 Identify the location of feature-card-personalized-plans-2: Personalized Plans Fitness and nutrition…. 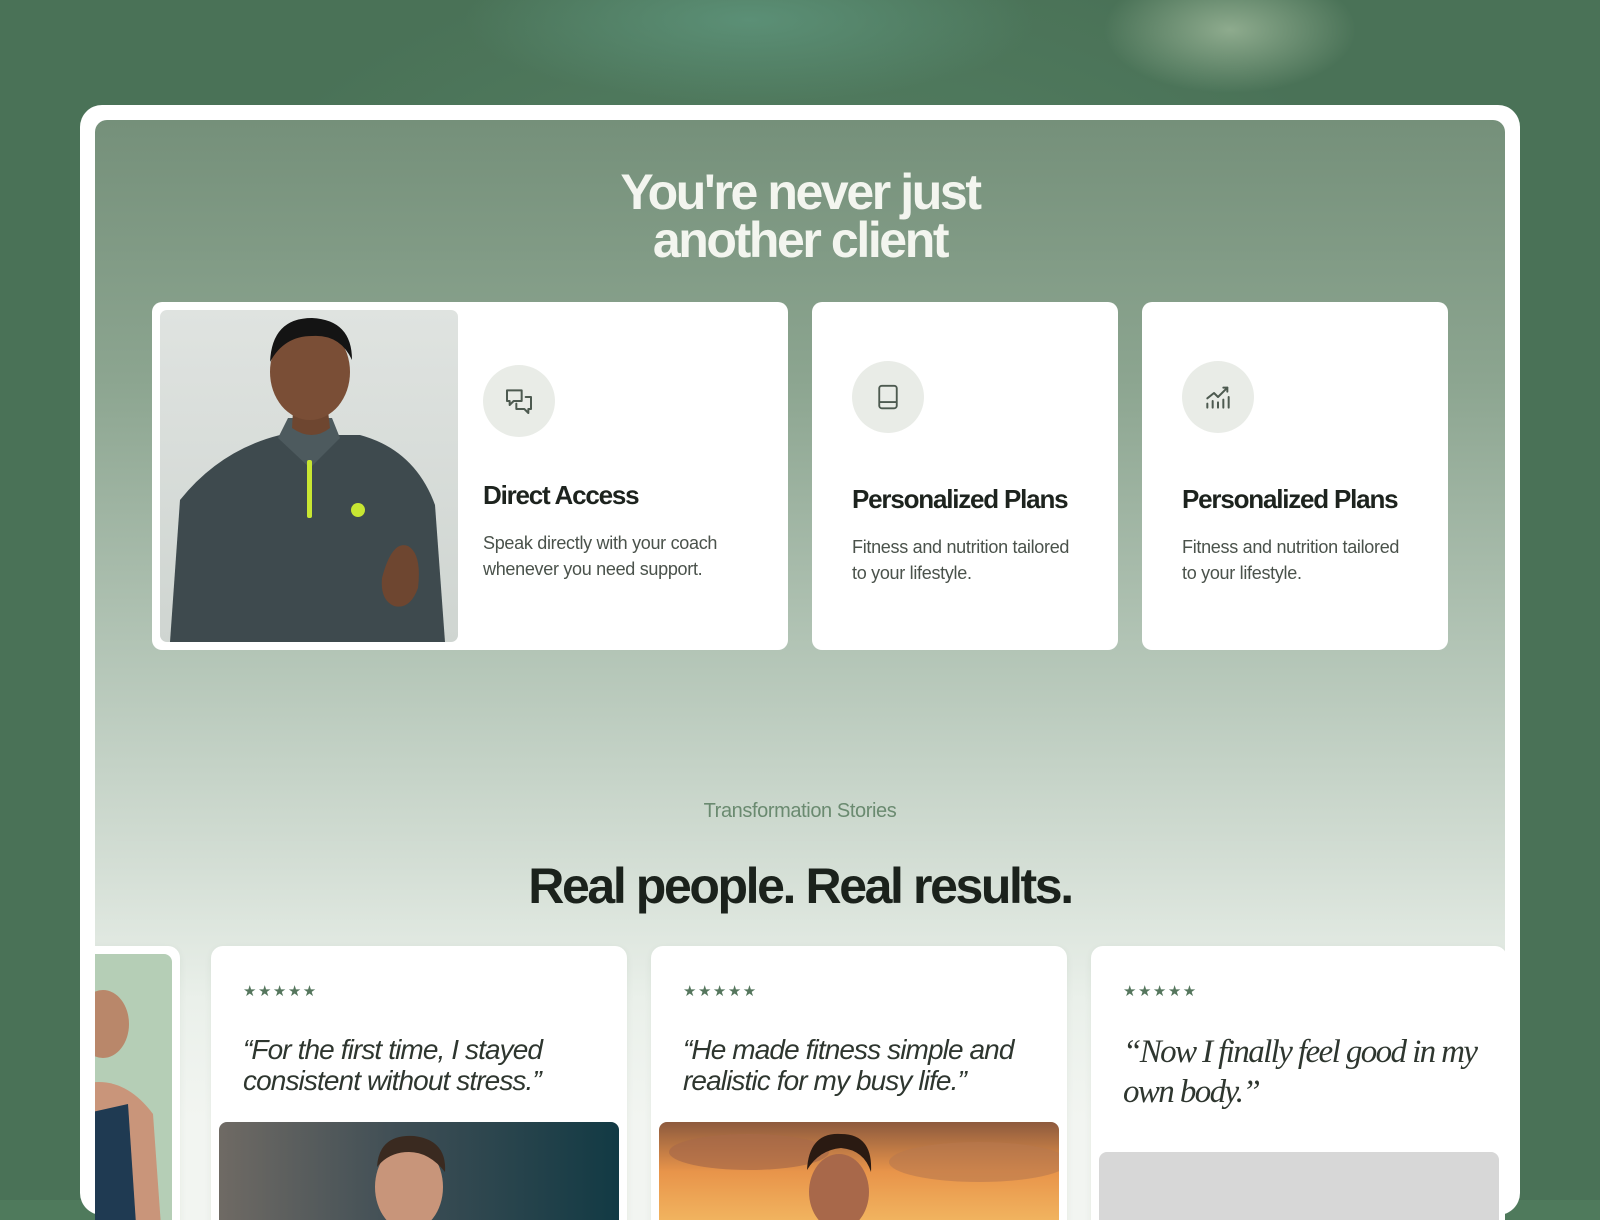
(1295, 476).